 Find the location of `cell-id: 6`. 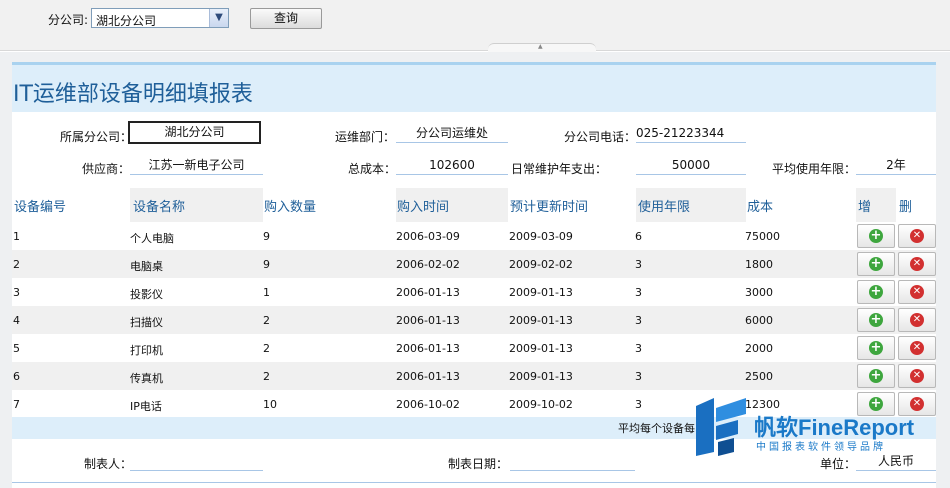

cell-id: 6 is located at coordinates (16, 376).